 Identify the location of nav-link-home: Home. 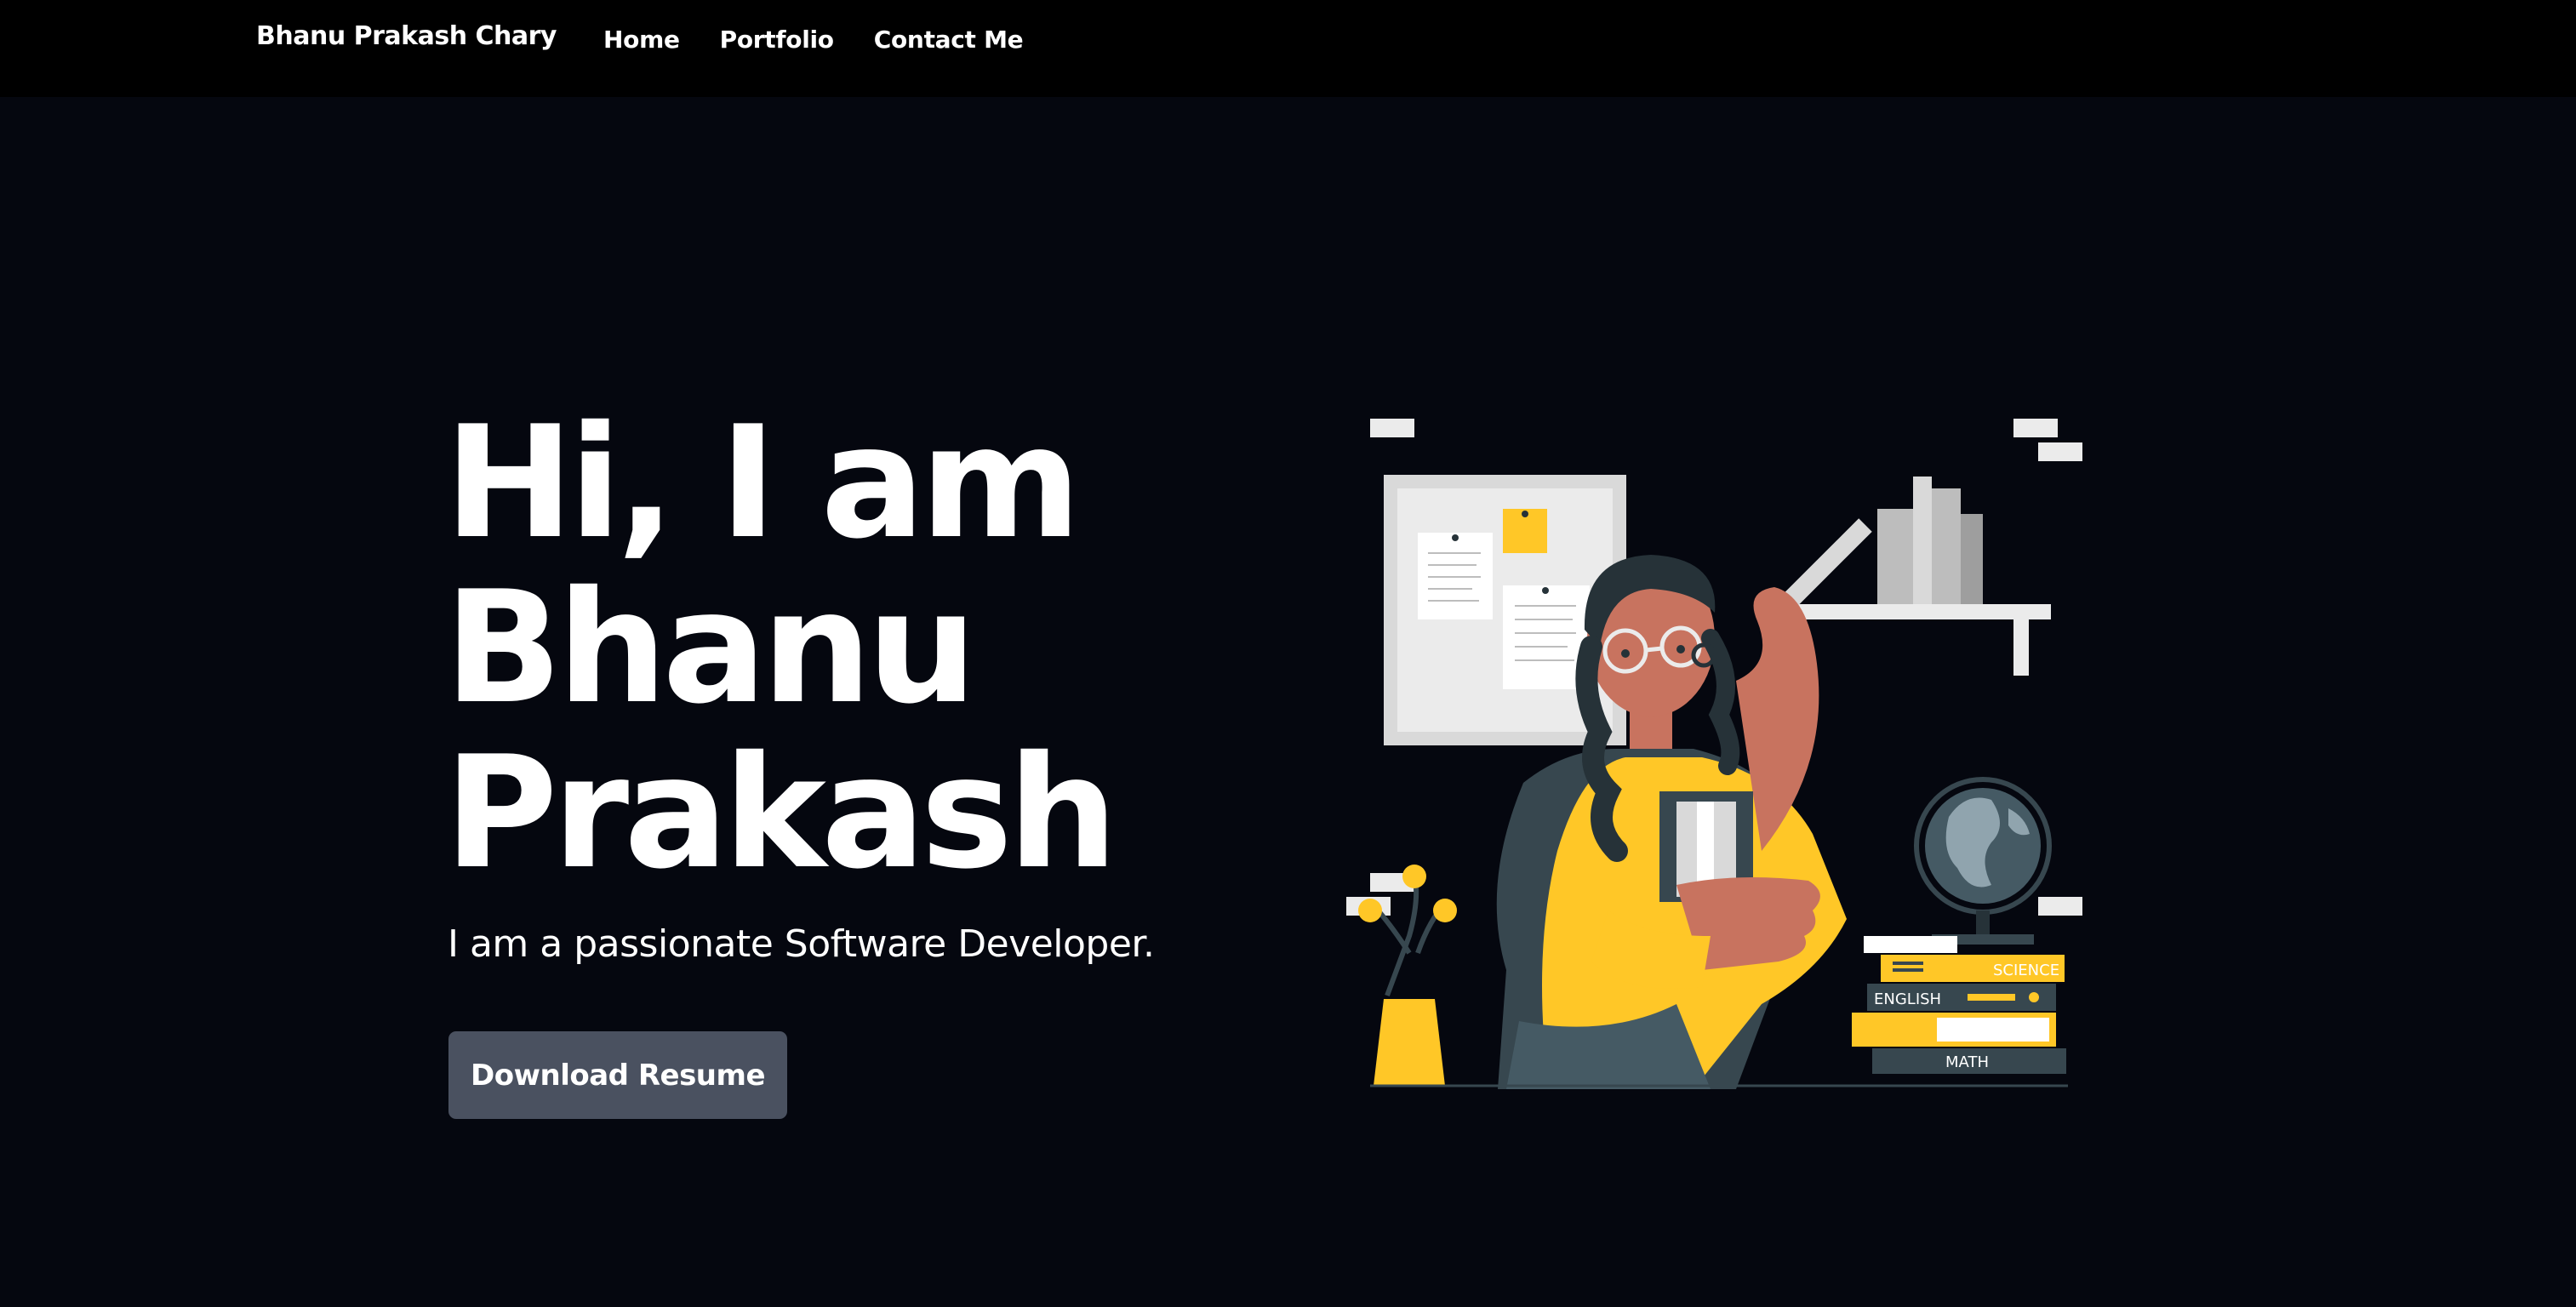
(641, 40).